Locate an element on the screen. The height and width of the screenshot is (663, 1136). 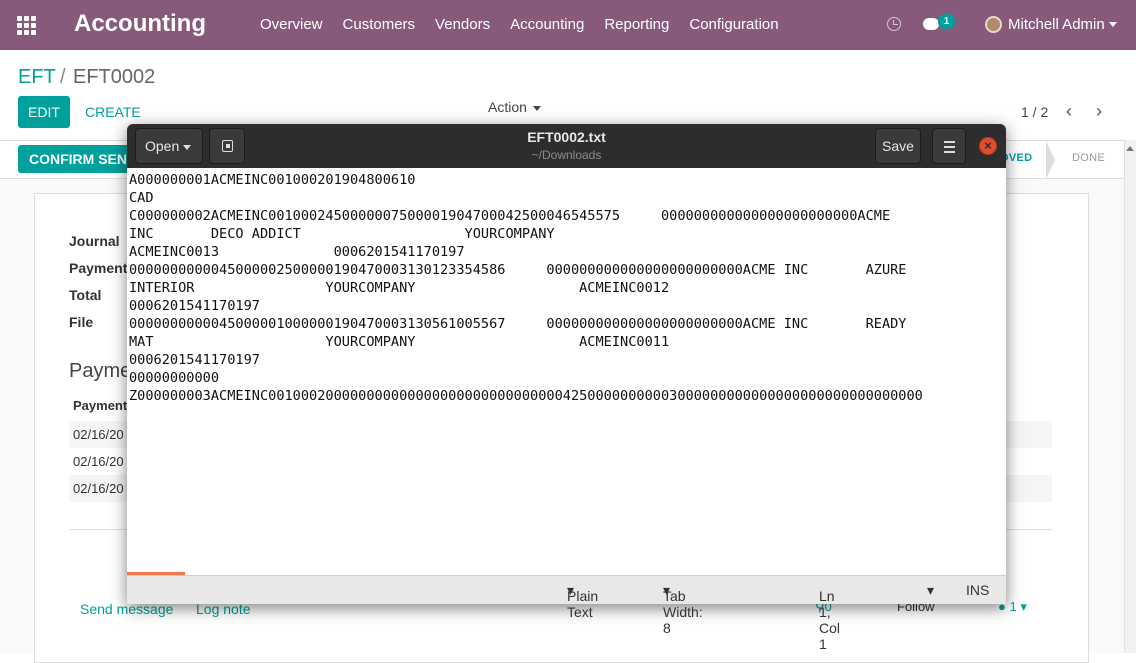
tab-width-dropdown: Tab Width: 8 ▾ is located at coordinates (683, 609).